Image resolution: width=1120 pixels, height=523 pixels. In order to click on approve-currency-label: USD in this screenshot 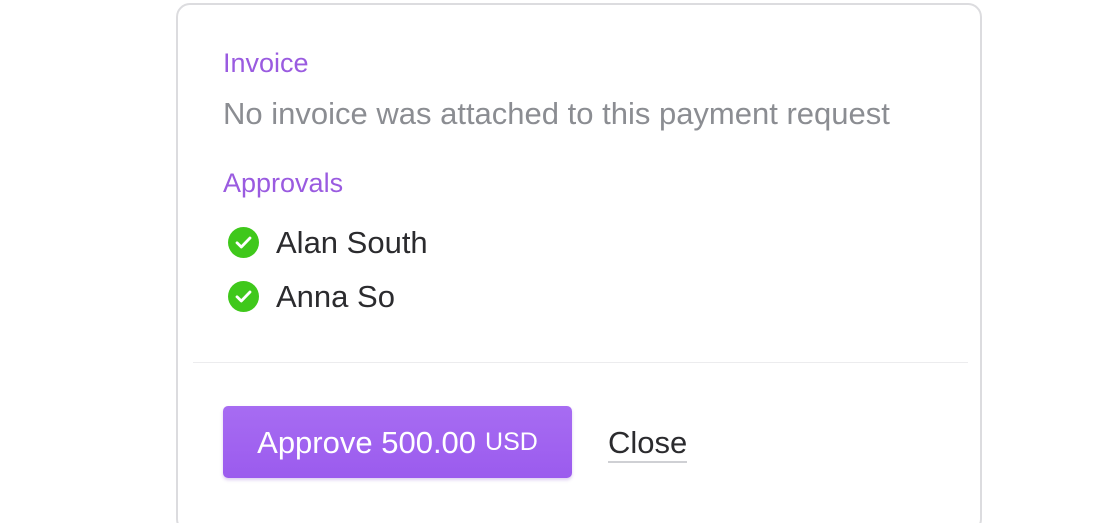, I will do `click(511, 441)`.